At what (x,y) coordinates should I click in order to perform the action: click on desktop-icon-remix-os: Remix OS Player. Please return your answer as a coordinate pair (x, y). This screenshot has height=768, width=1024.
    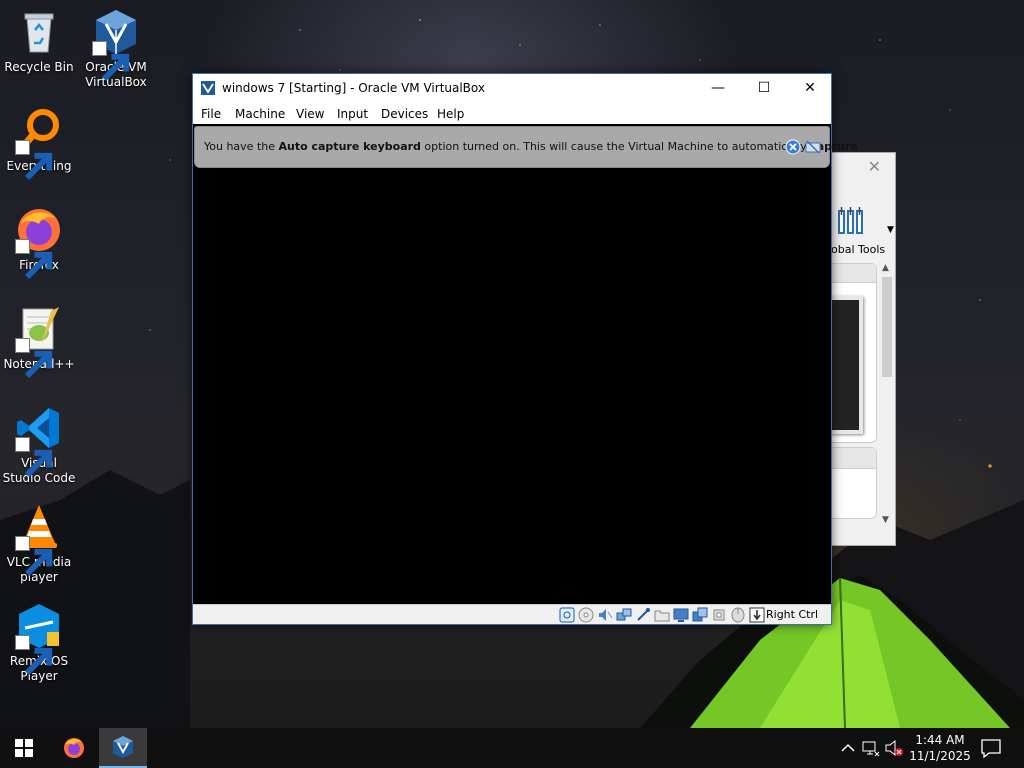
    Looking at the image, I should click on (39, 643).